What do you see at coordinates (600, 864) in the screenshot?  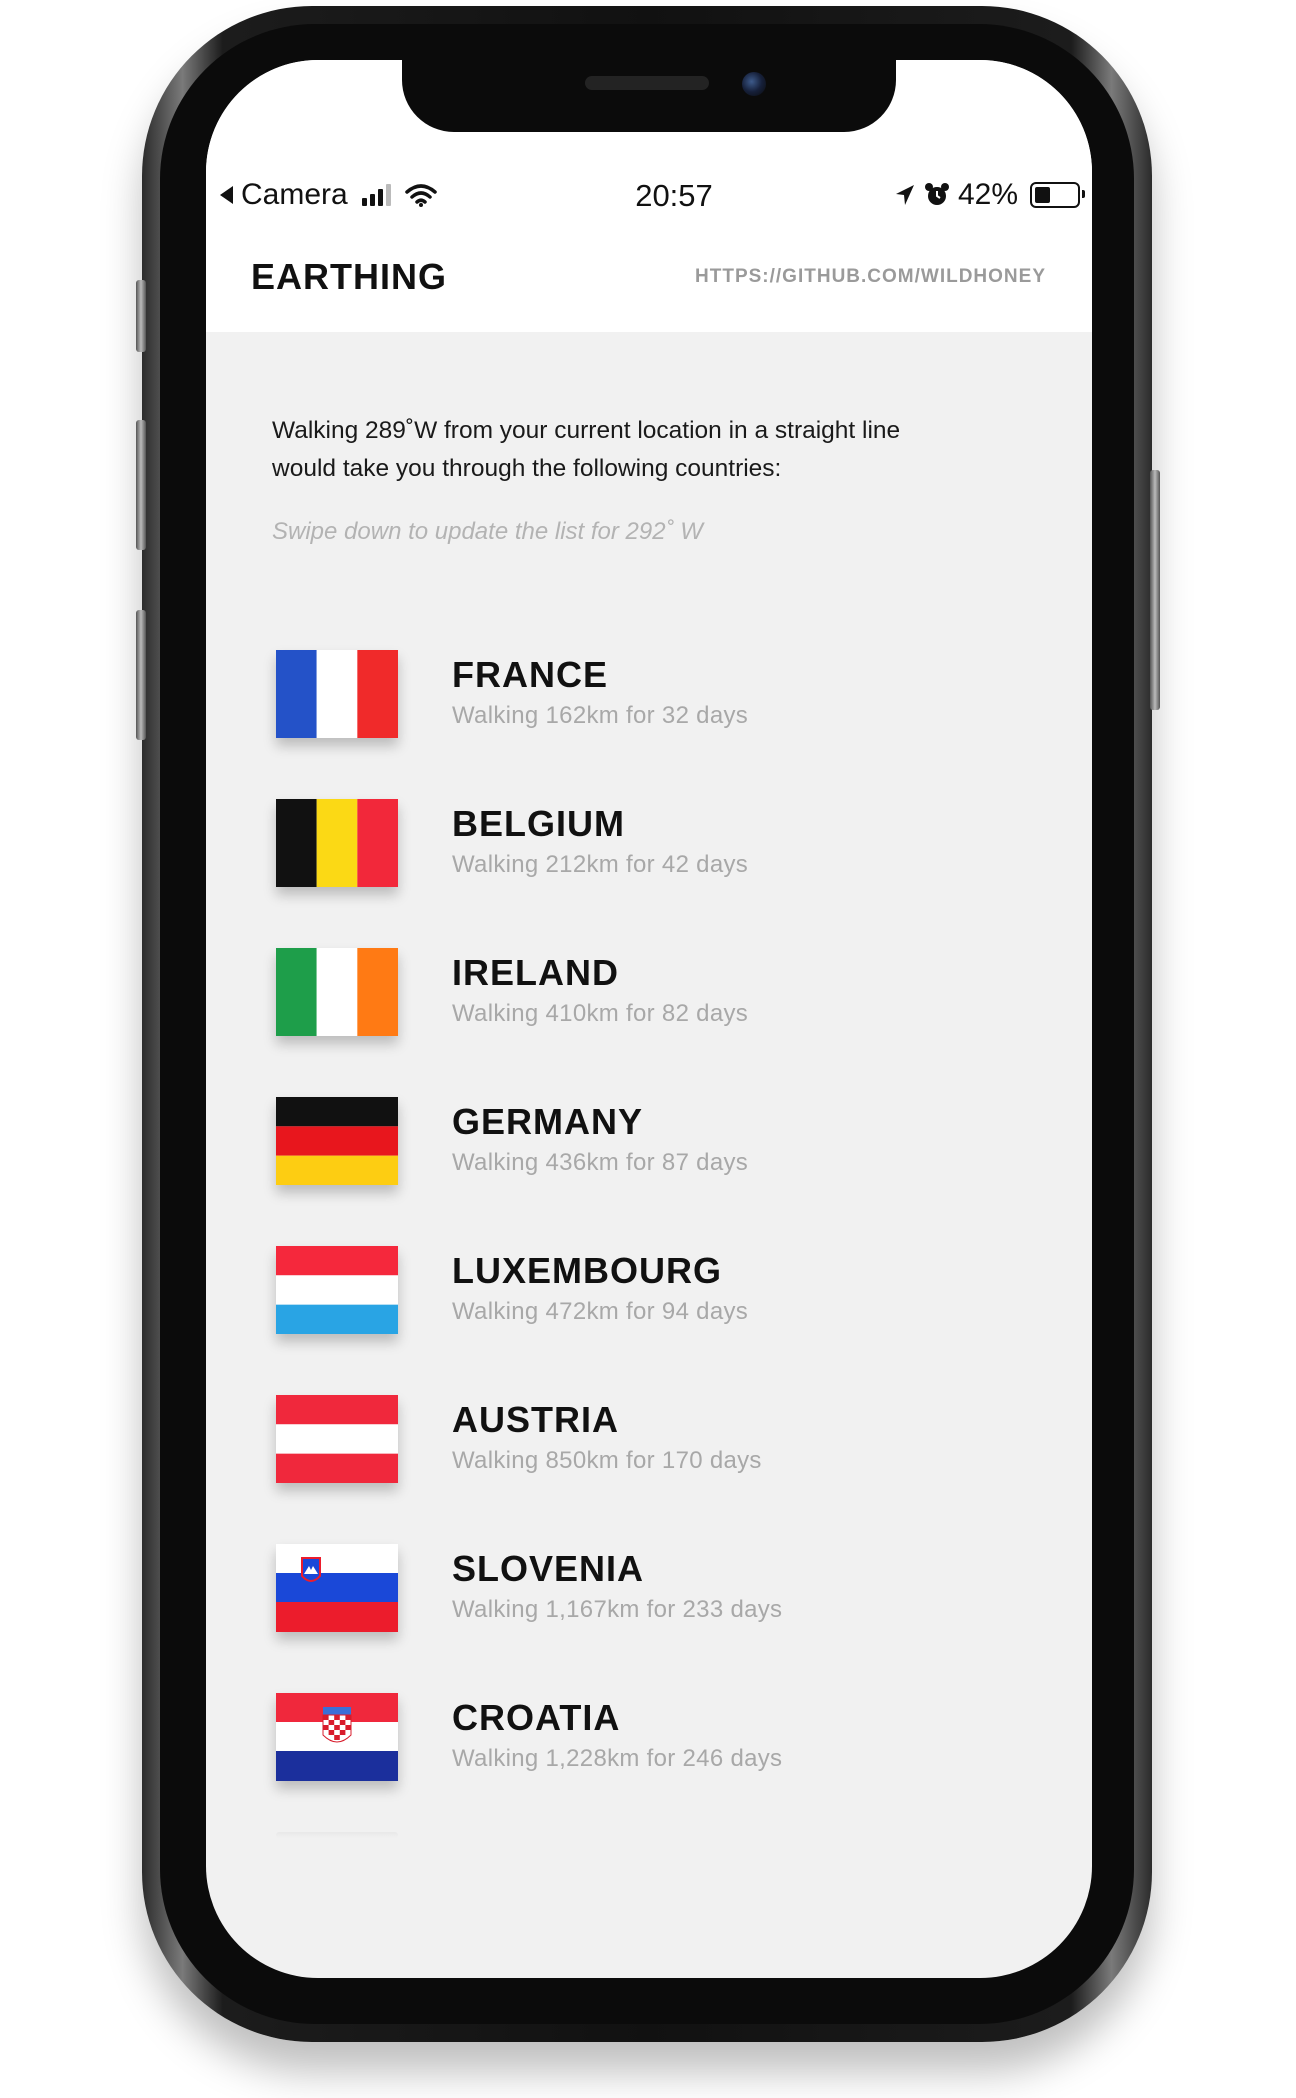 I see `country-detail: Walking 212km for 42 days` at bounding box center [600, 864].